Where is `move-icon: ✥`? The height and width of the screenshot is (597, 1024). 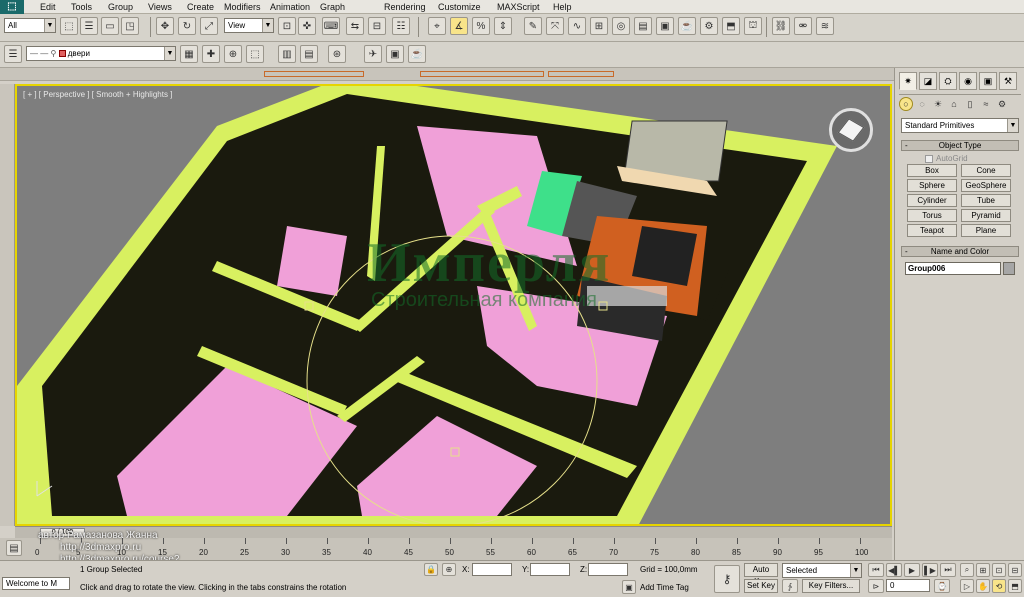
move-icon: ✥ is located at coordinates (165, 26).